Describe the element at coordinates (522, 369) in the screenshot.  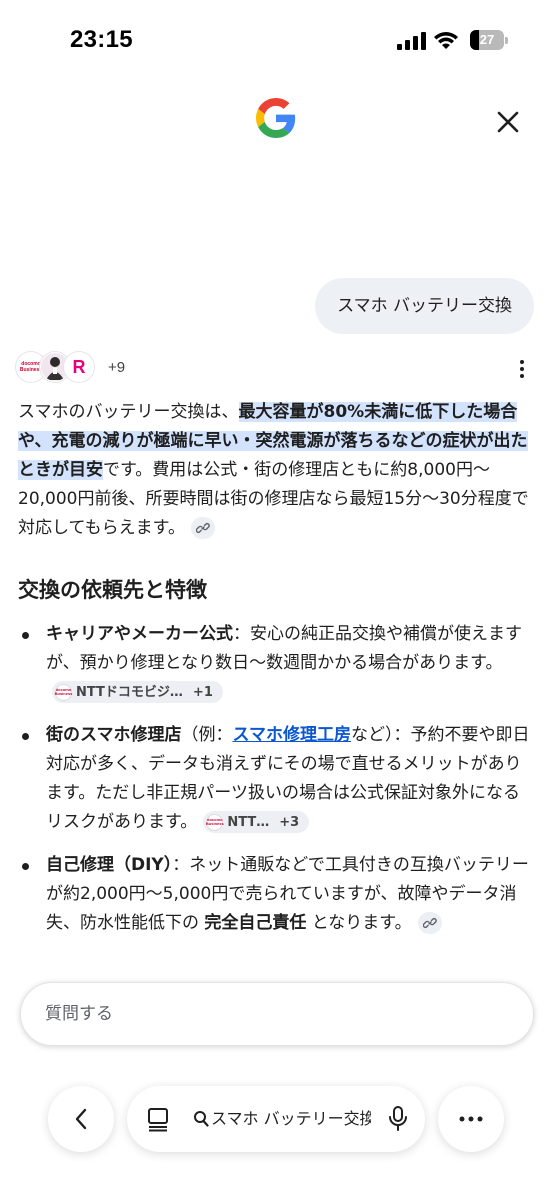
I see `more-vert-icon` at that location.